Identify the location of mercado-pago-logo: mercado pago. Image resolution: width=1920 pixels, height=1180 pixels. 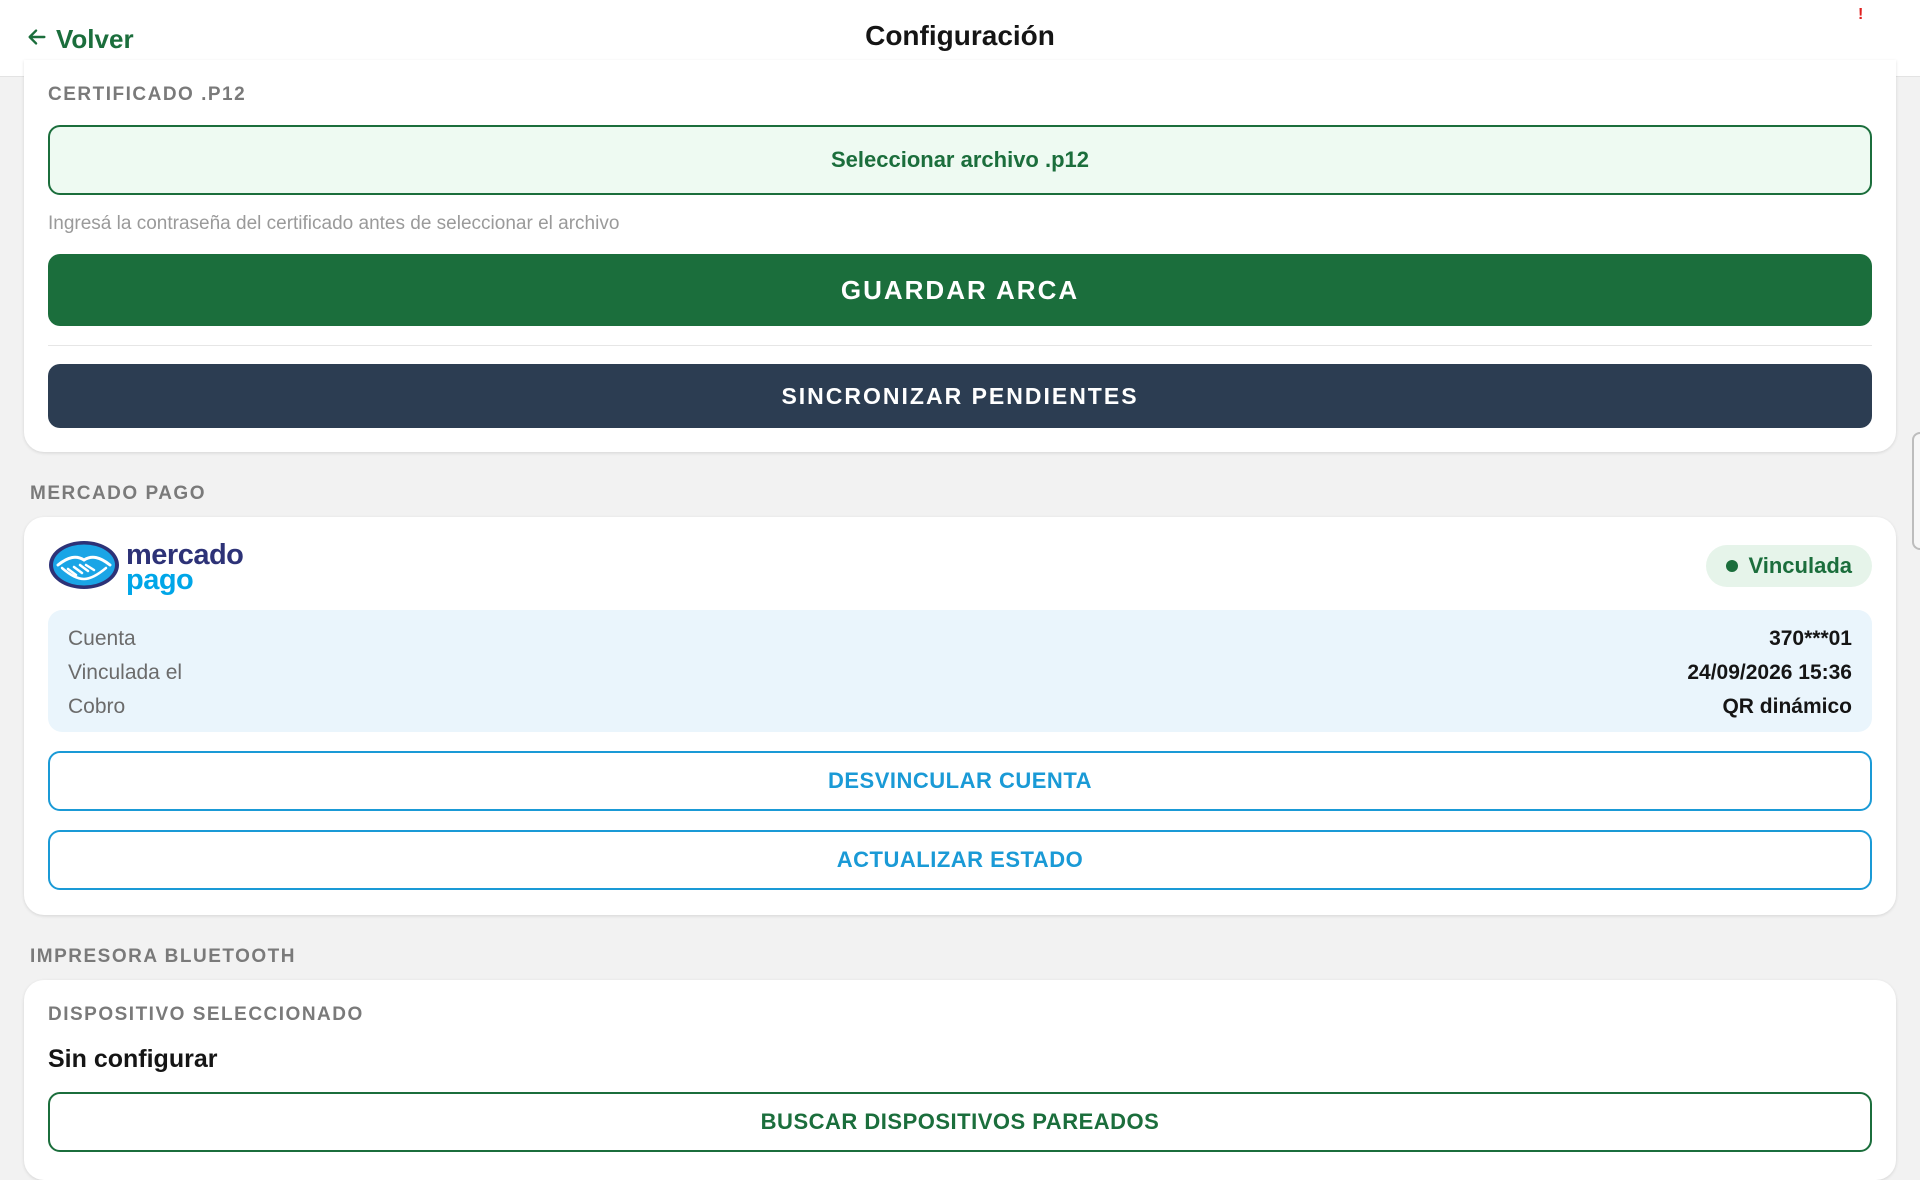
(146, 567).